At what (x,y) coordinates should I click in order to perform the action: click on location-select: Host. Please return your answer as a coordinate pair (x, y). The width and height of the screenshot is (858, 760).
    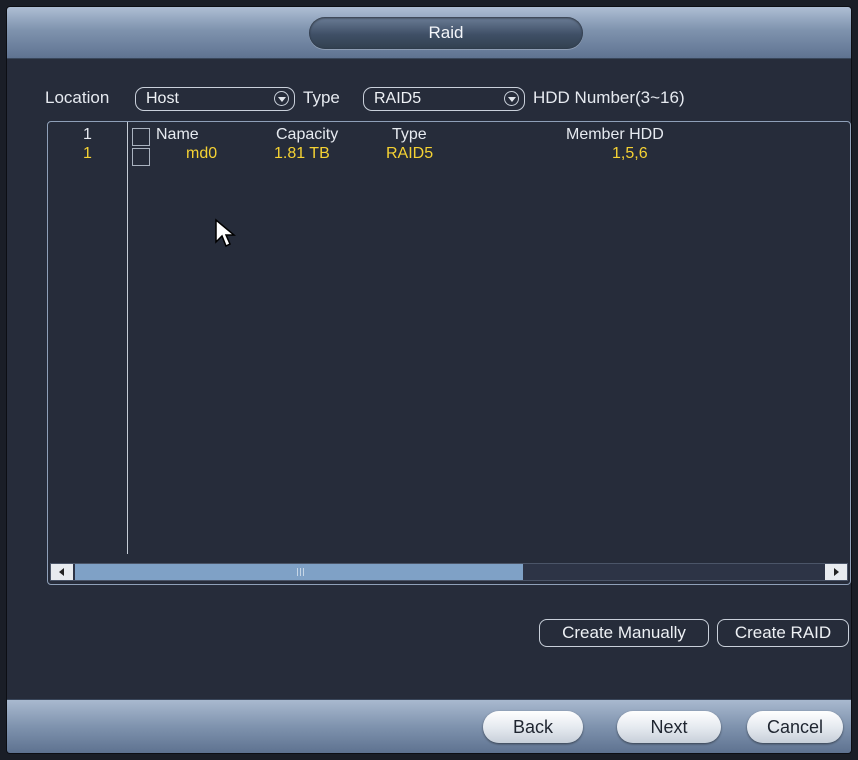
    Looking at the image, I should click on (215, 99).